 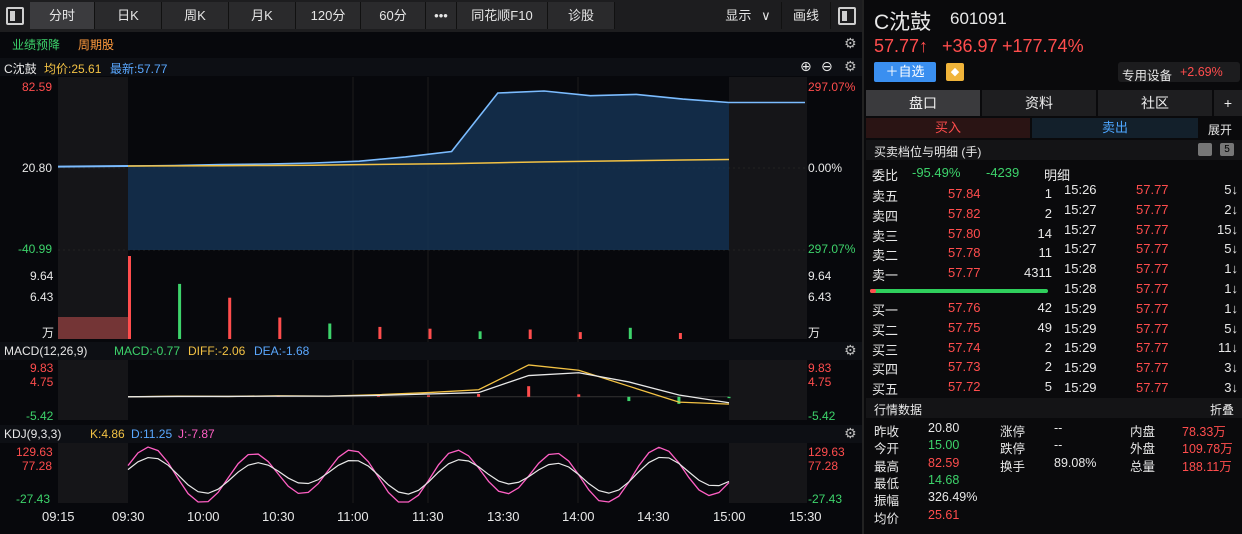 I want to click on stat-value: --, so click(x=1058, y=445).